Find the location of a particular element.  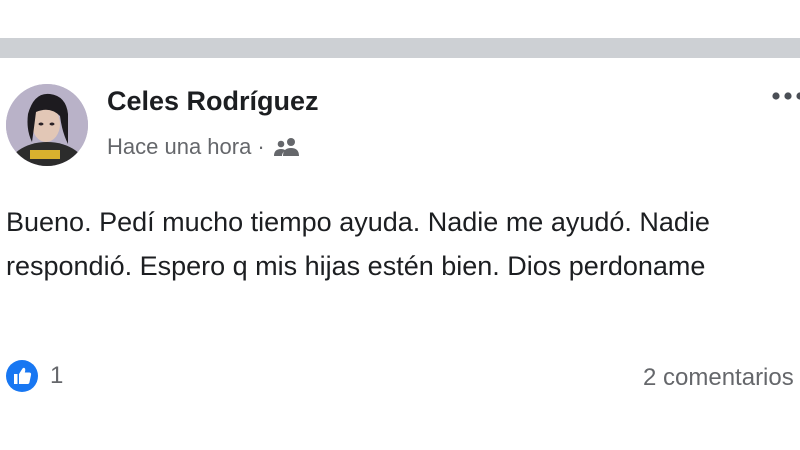

like-icon is located at coordinates (22, 376).